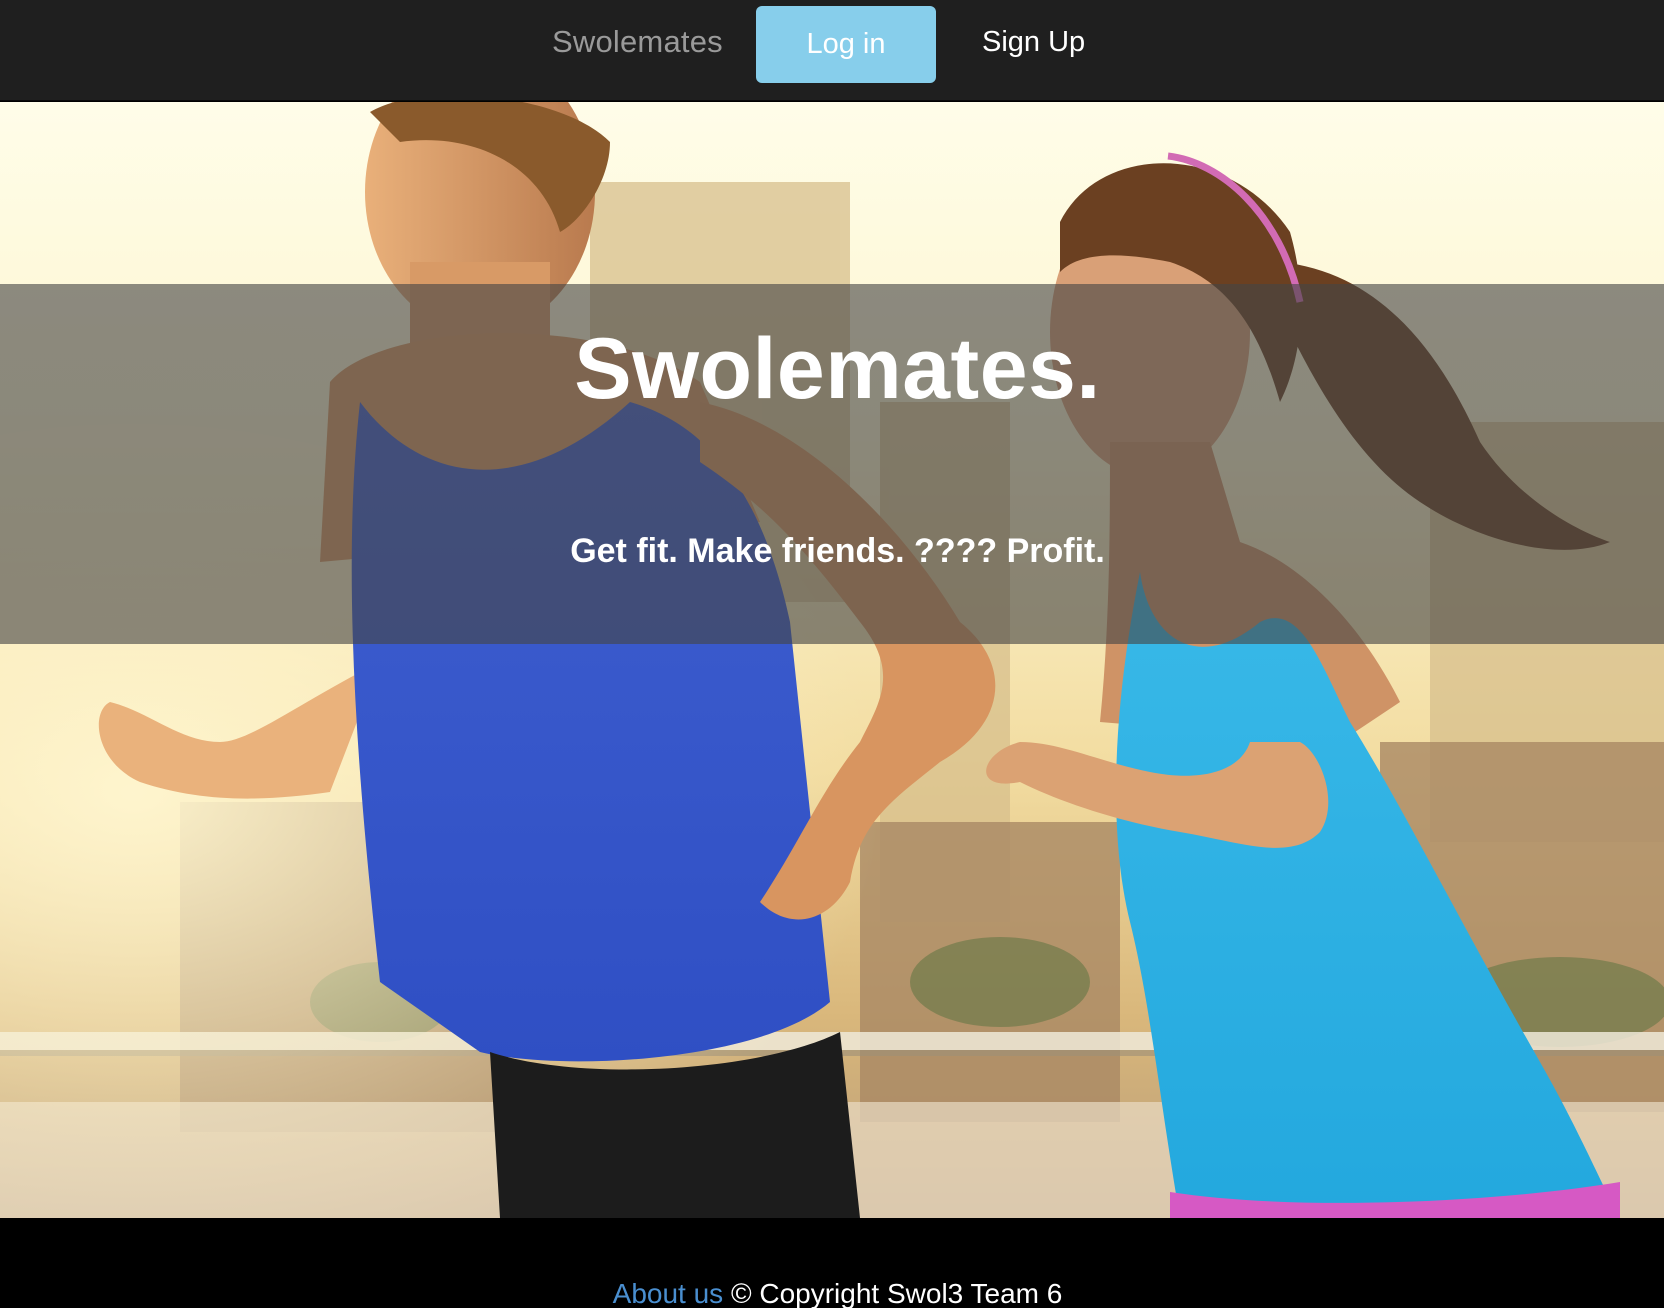 This screenshot has width=1664, height=1308. What do you see at coordinates (1033, 42) in the screenshot?
I see `signup-button: Sign Up` at bounding box center [1033, 42].